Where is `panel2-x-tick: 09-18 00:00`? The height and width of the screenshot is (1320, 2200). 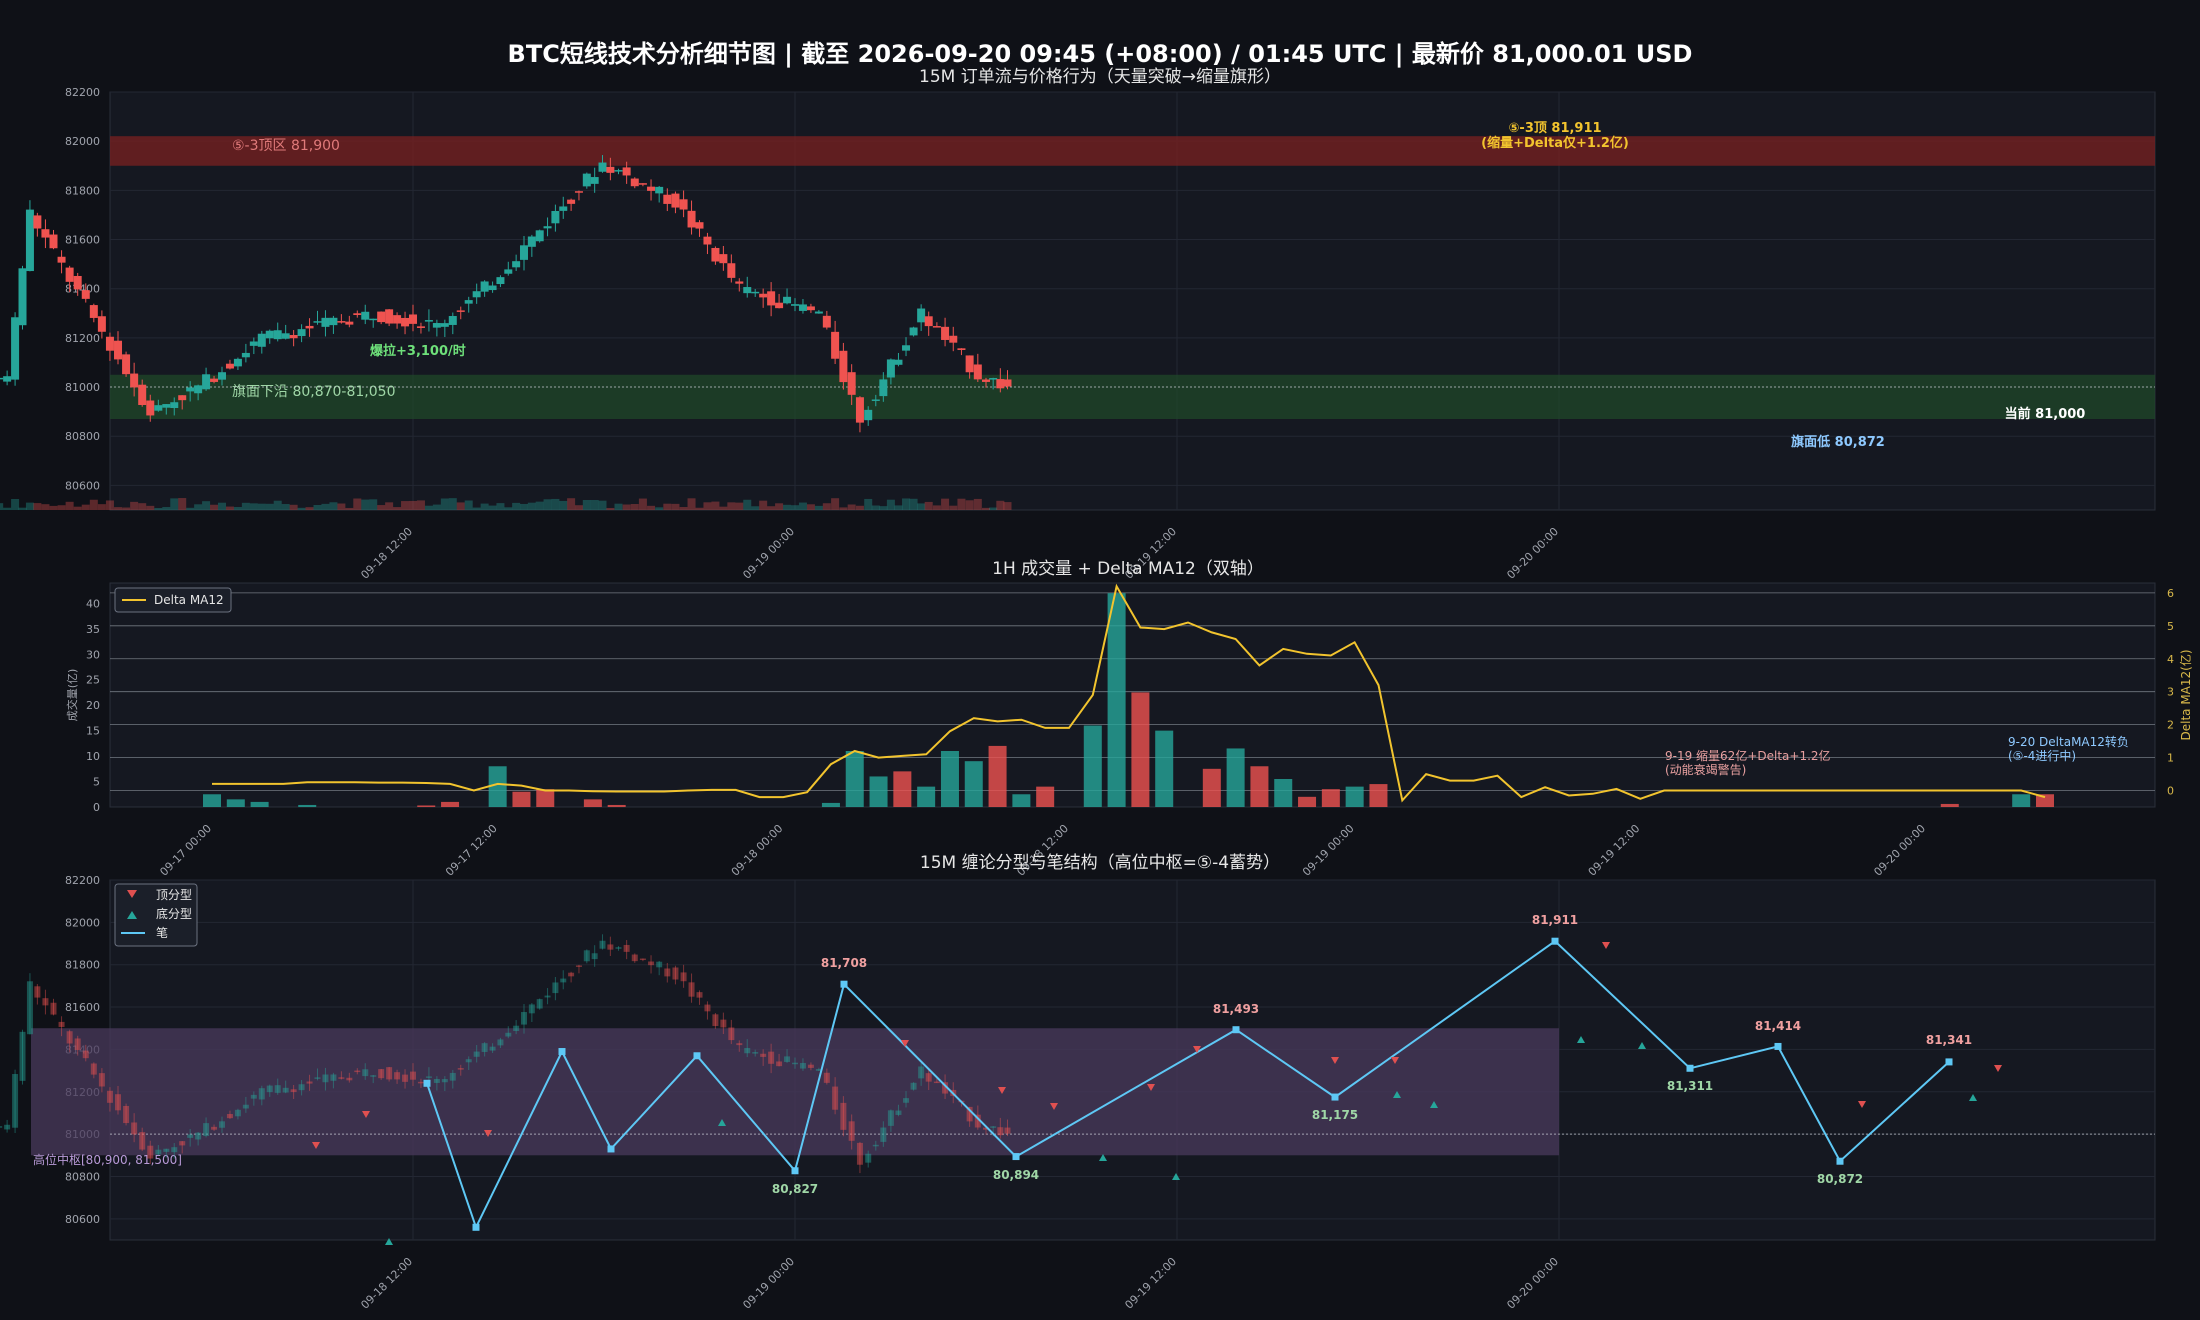 panel2-x-tick: 09-18 00:00 is located at coordinates (757, 850).